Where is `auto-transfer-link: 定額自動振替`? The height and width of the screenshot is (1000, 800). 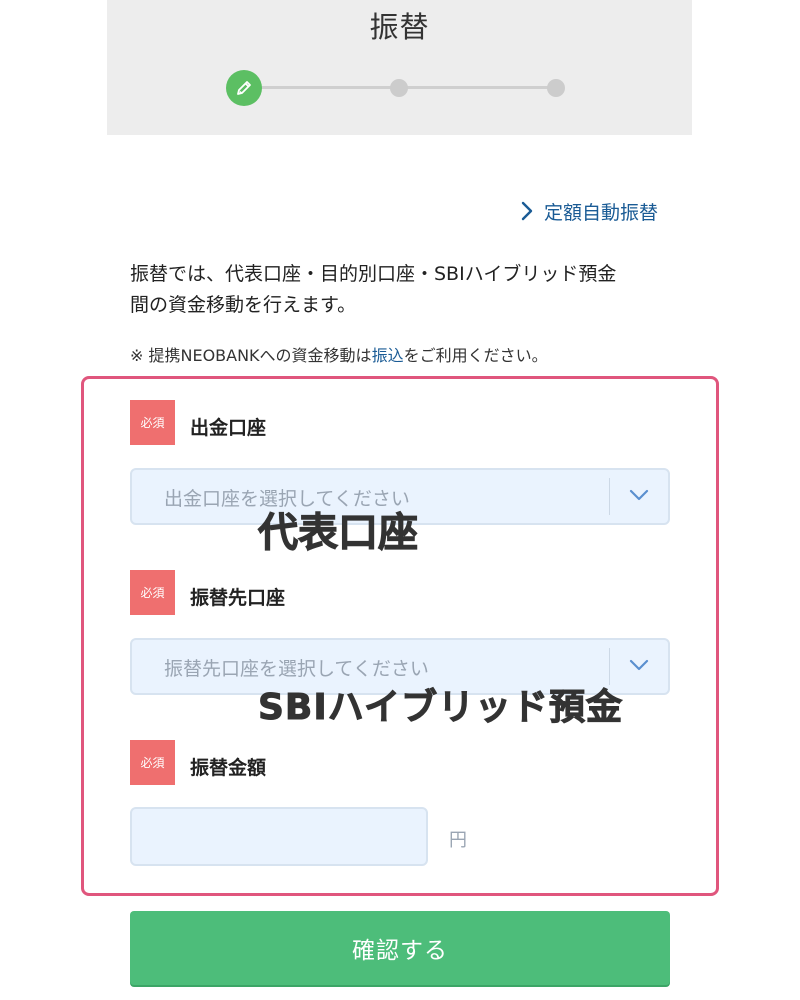 auto-transfer-link: 定額自動振替 is located at coordinates (589, 211).